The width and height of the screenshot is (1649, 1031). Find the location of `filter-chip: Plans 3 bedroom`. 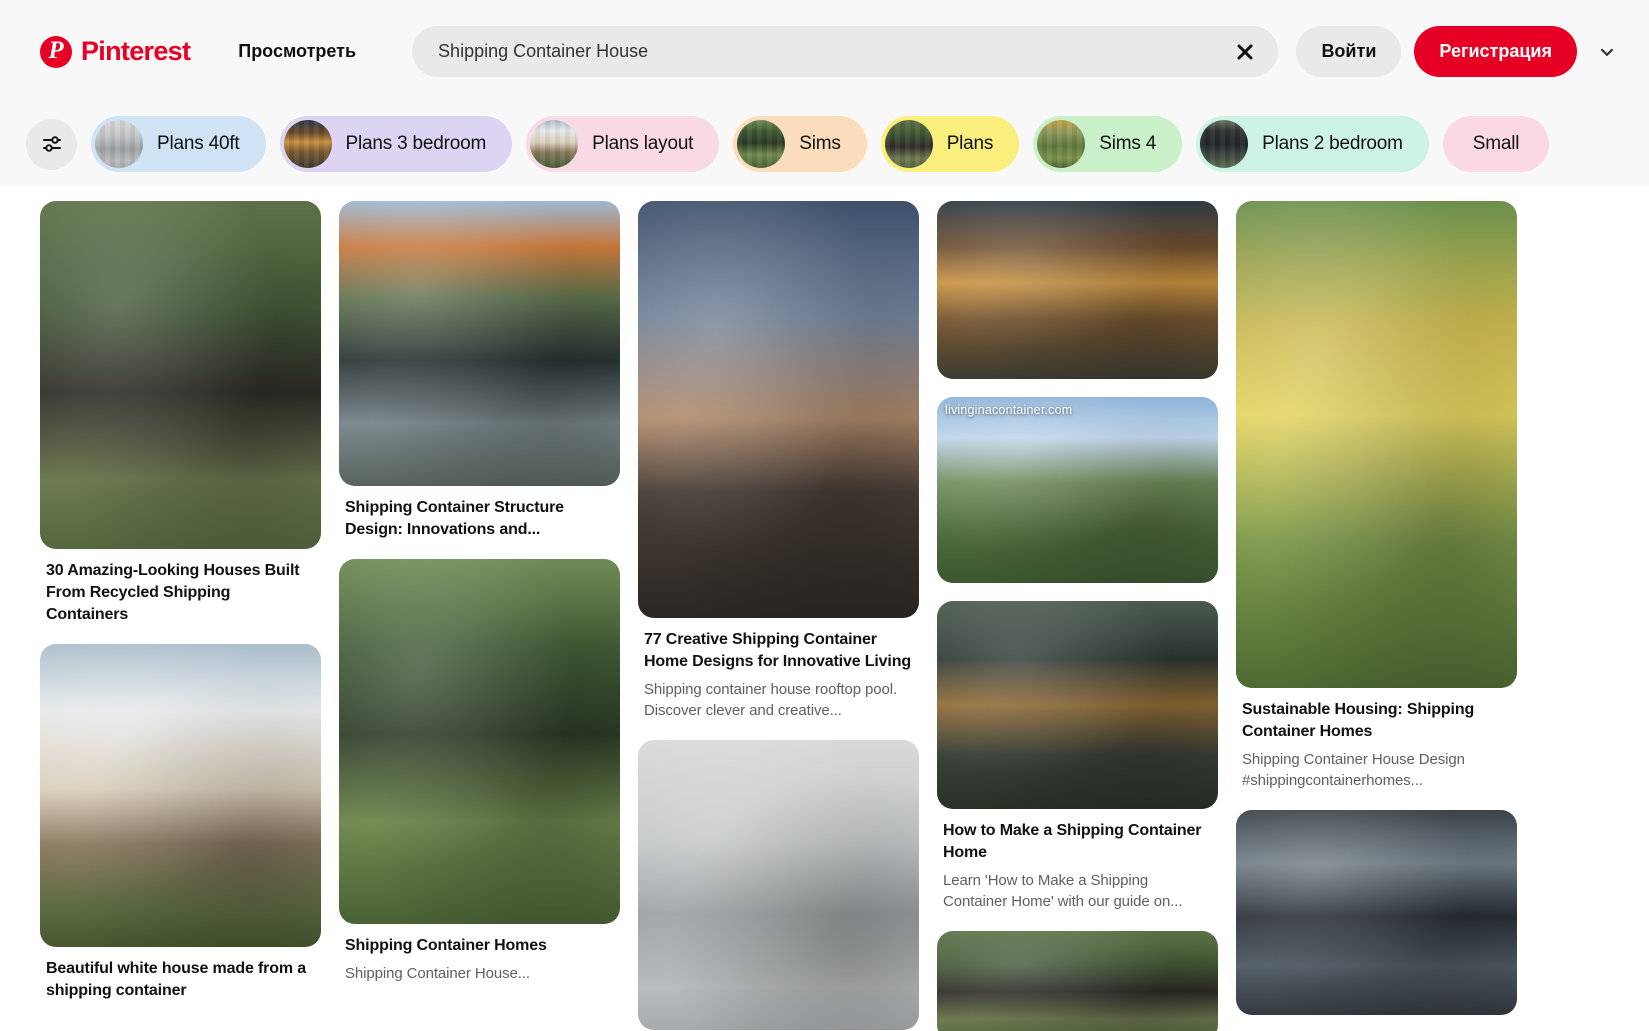

filter-chip: Plans 3 bedroom is located at coordinates (396, 144).